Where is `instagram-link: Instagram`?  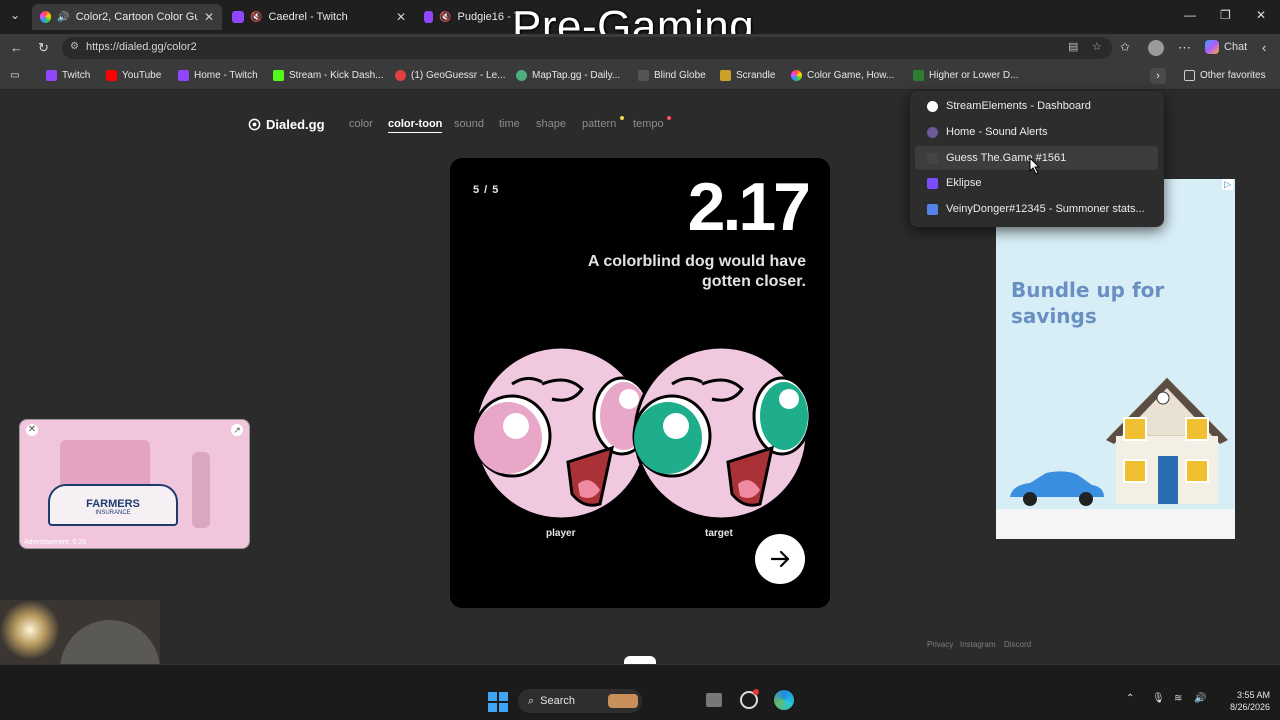 instagram-link: Instagram is located at coordinates (978, 644).